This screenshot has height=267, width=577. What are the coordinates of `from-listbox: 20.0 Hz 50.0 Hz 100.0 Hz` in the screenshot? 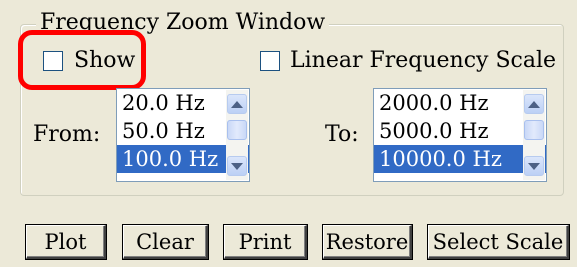 It's located at (183, 135).